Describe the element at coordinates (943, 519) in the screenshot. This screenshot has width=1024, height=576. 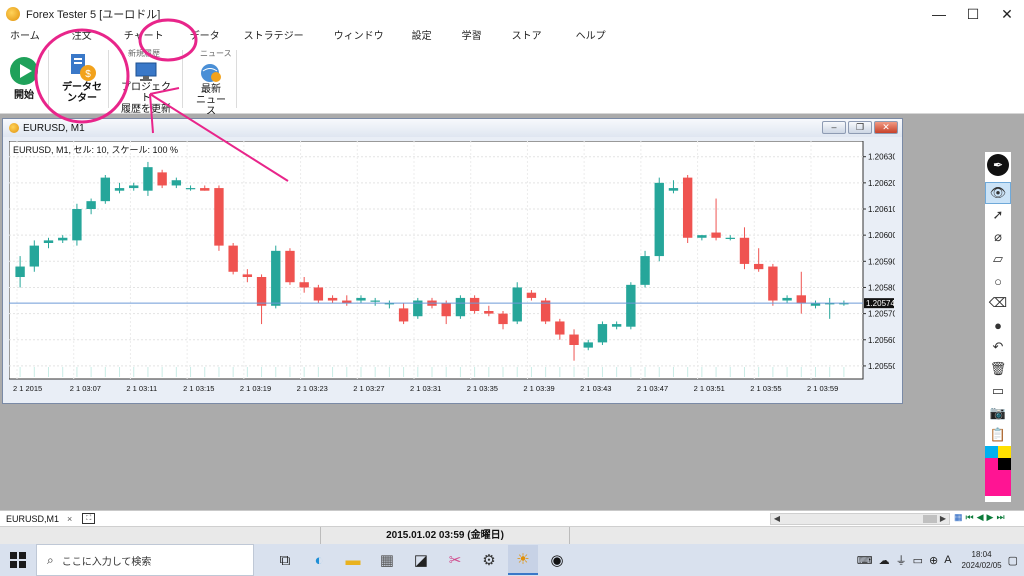
I see `scroll-right-icon: ▶` at that location.